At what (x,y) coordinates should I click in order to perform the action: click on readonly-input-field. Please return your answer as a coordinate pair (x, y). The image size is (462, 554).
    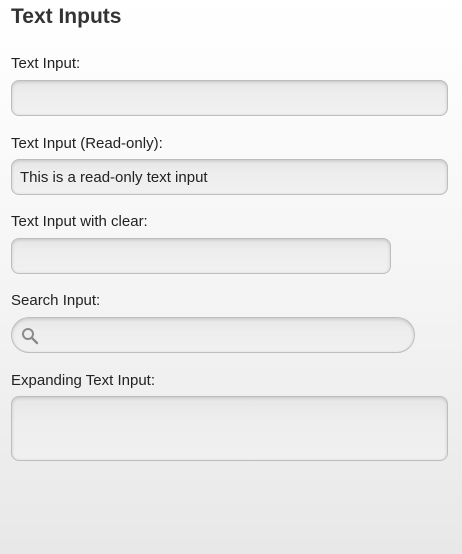
    Looking at the image, I should click on (229, 177).